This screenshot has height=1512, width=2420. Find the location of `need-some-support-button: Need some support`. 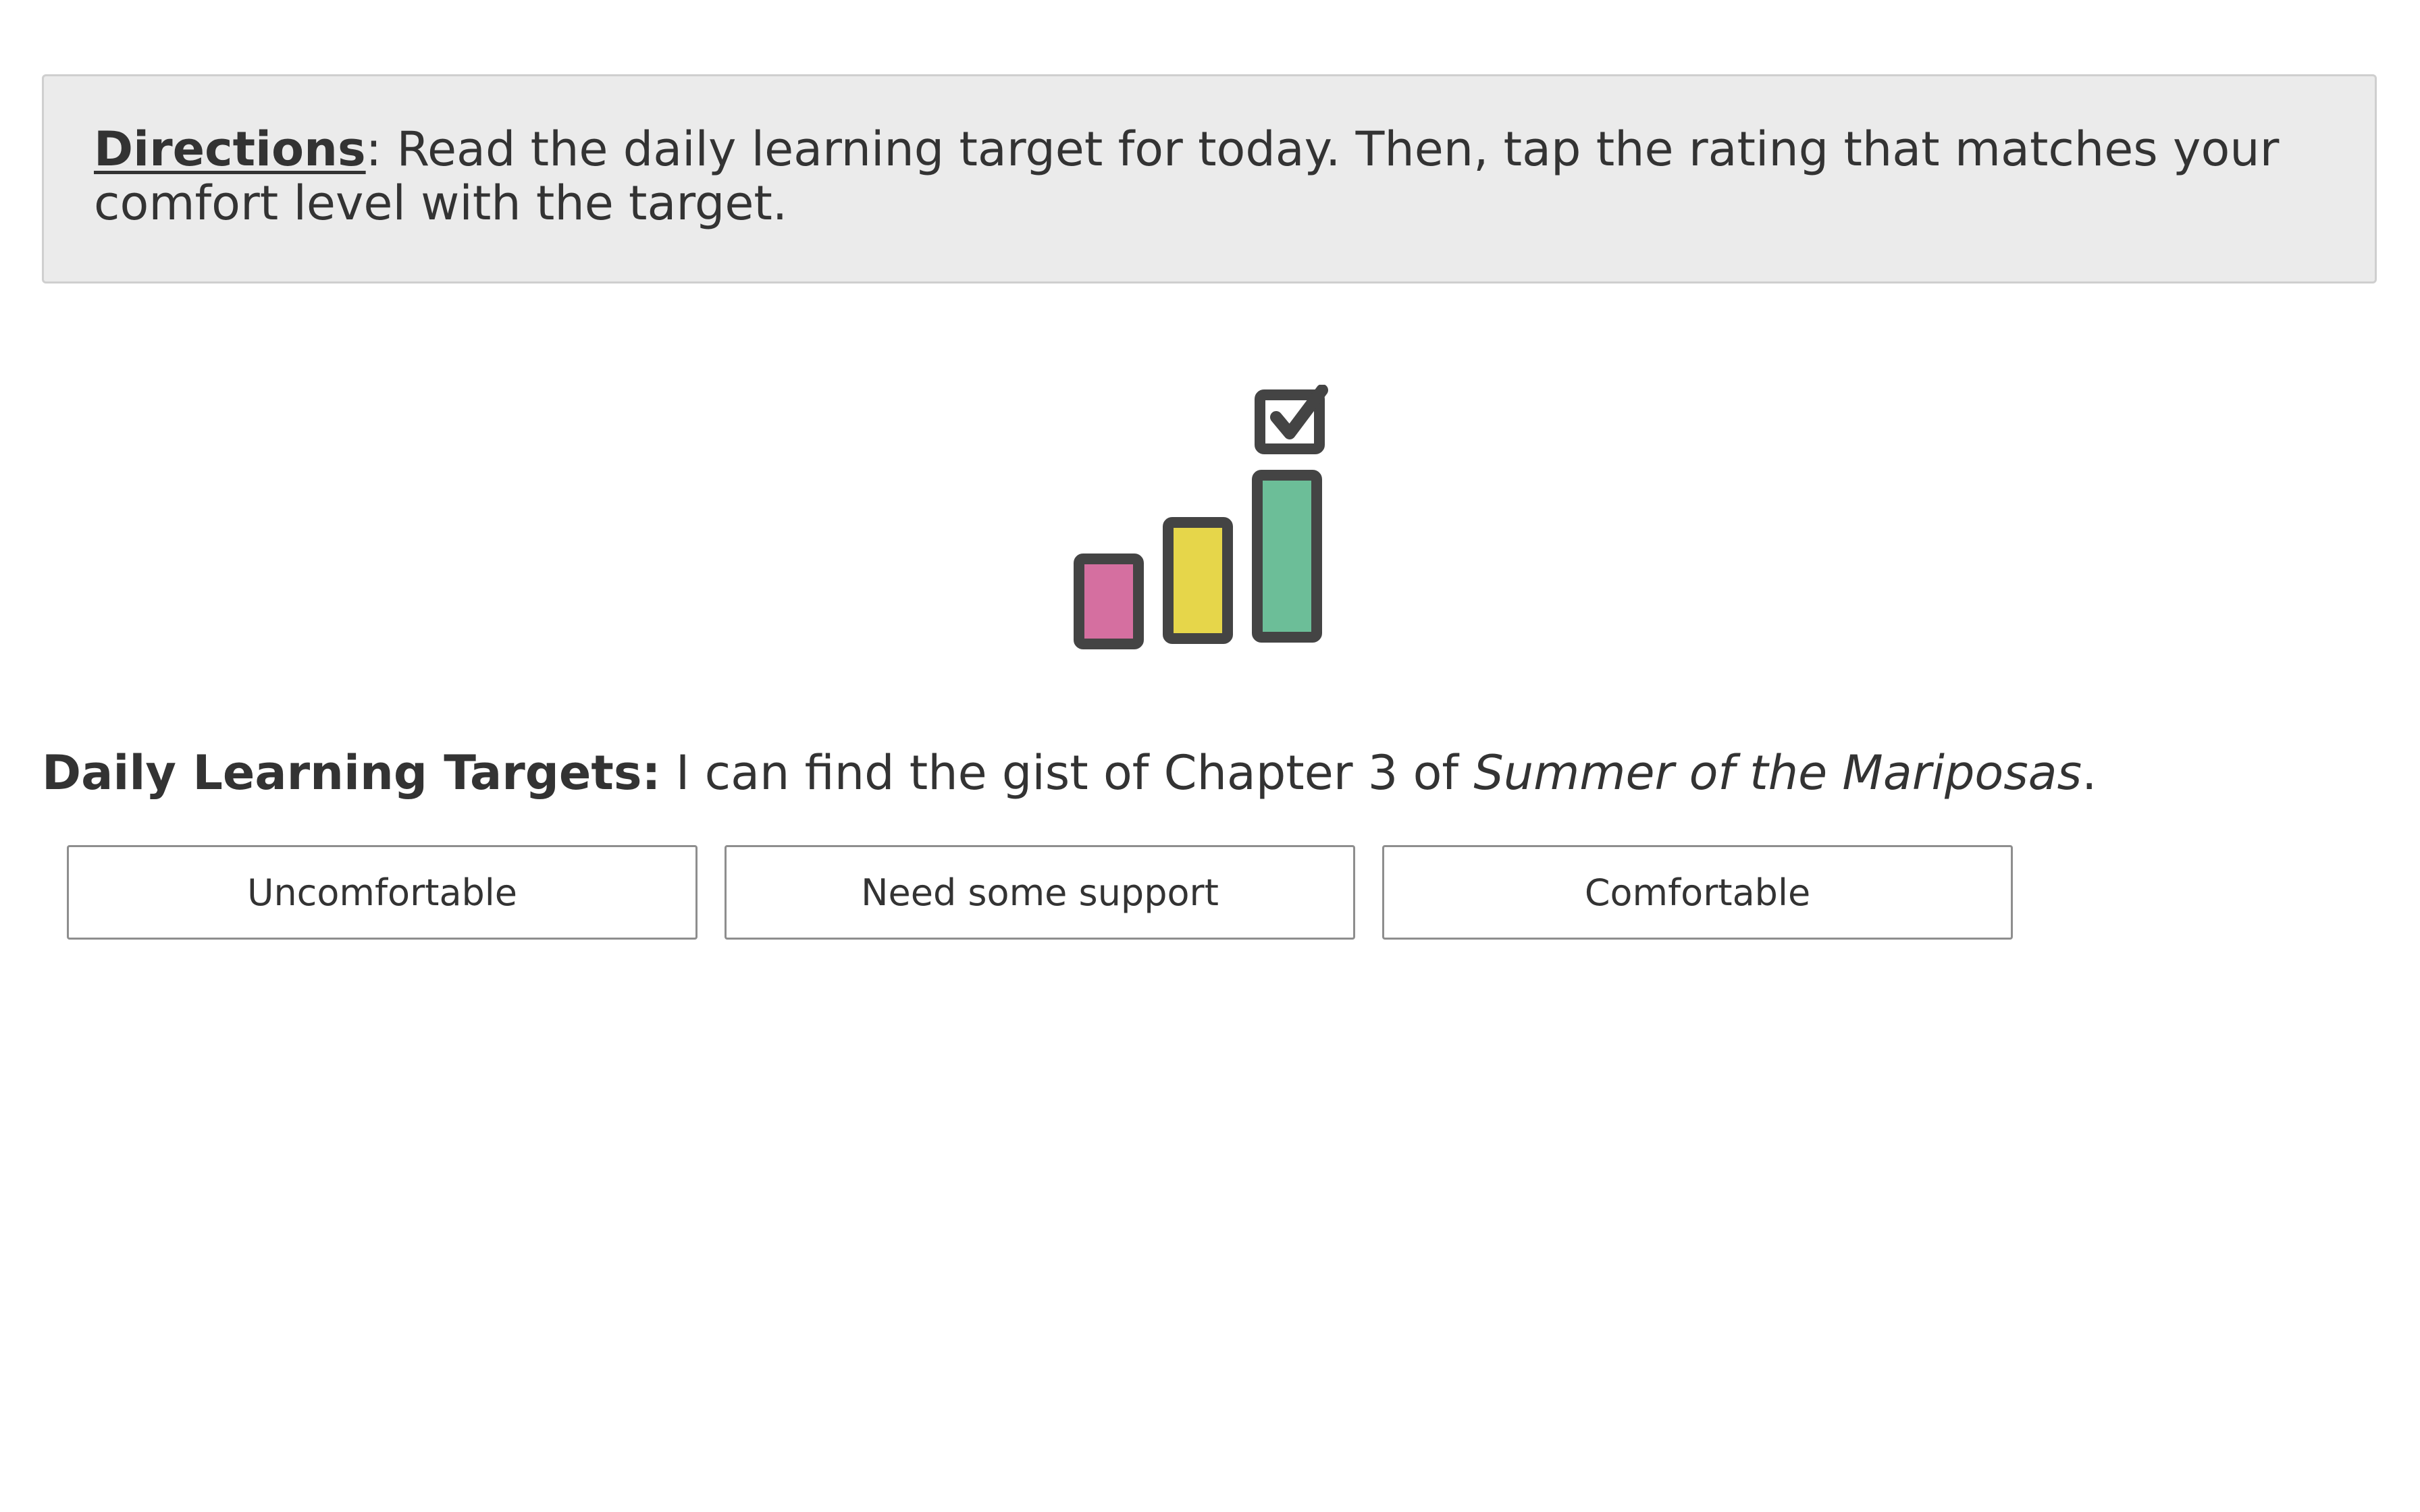

need-some-support-button: Need some support is located at coordinates (1040, 892).